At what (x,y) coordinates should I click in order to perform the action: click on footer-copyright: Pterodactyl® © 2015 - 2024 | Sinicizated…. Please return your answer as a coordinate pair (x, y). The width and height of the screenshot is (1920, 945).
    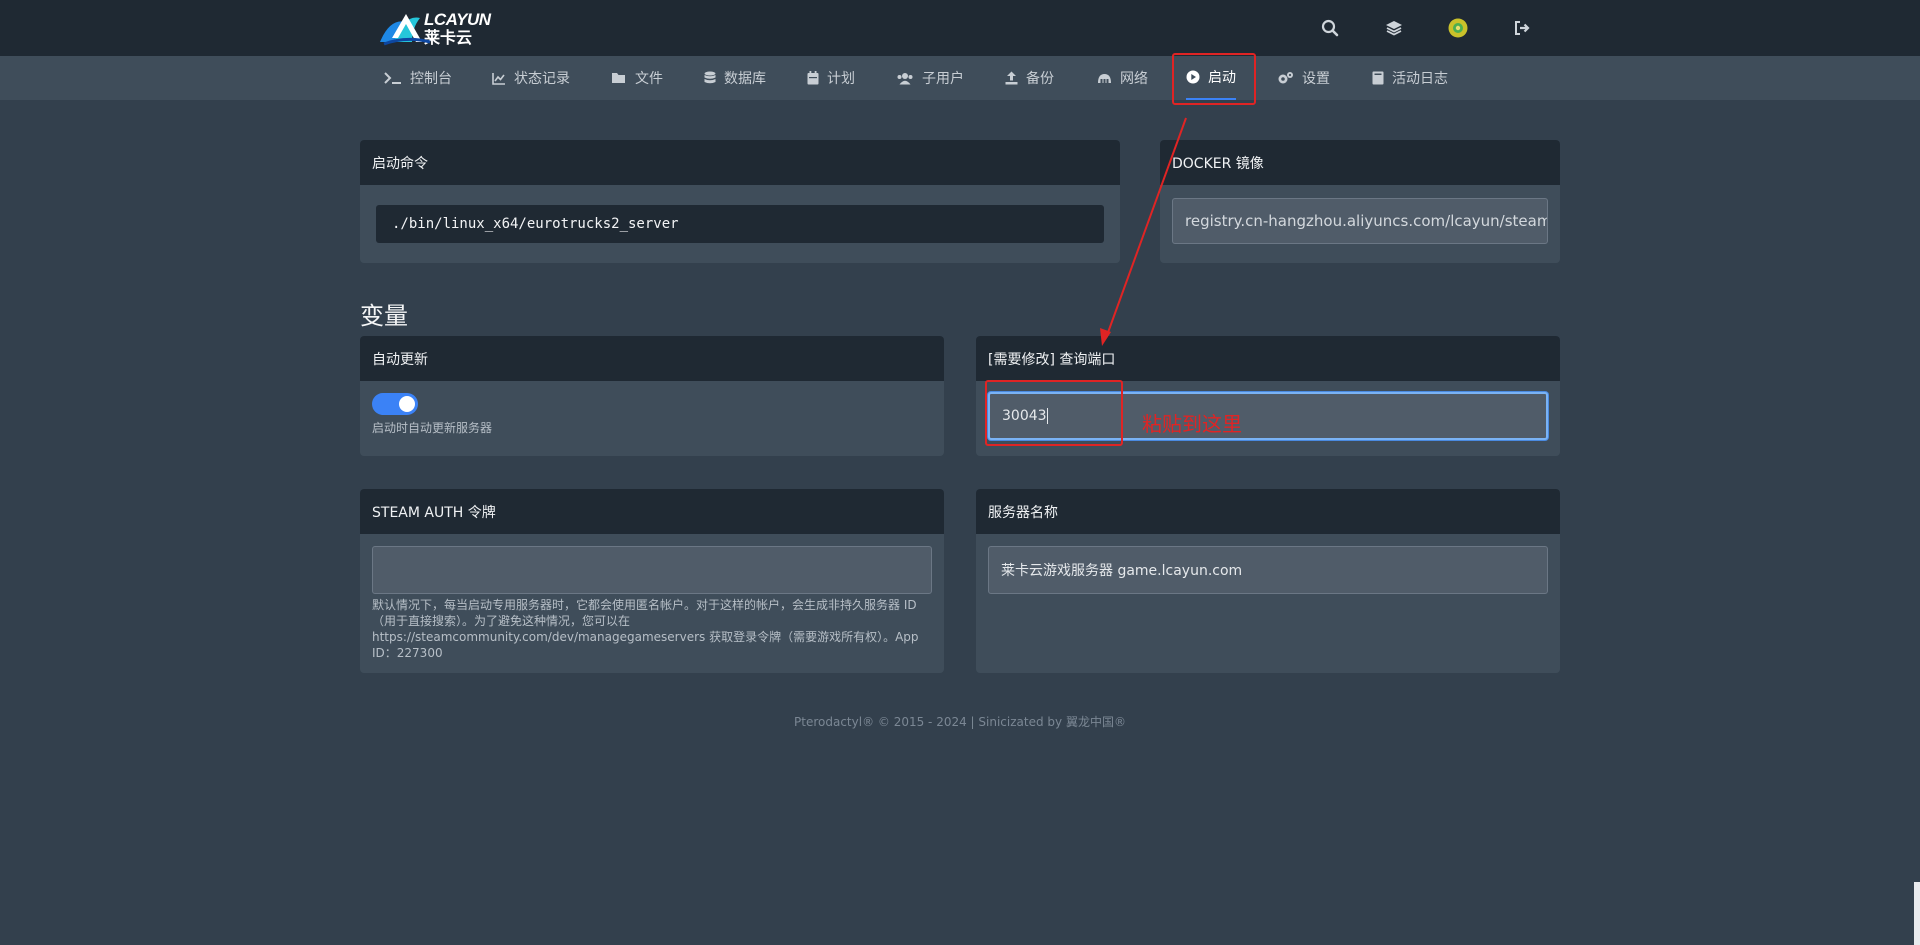
    Looking at the image, I should click on (960, 722).